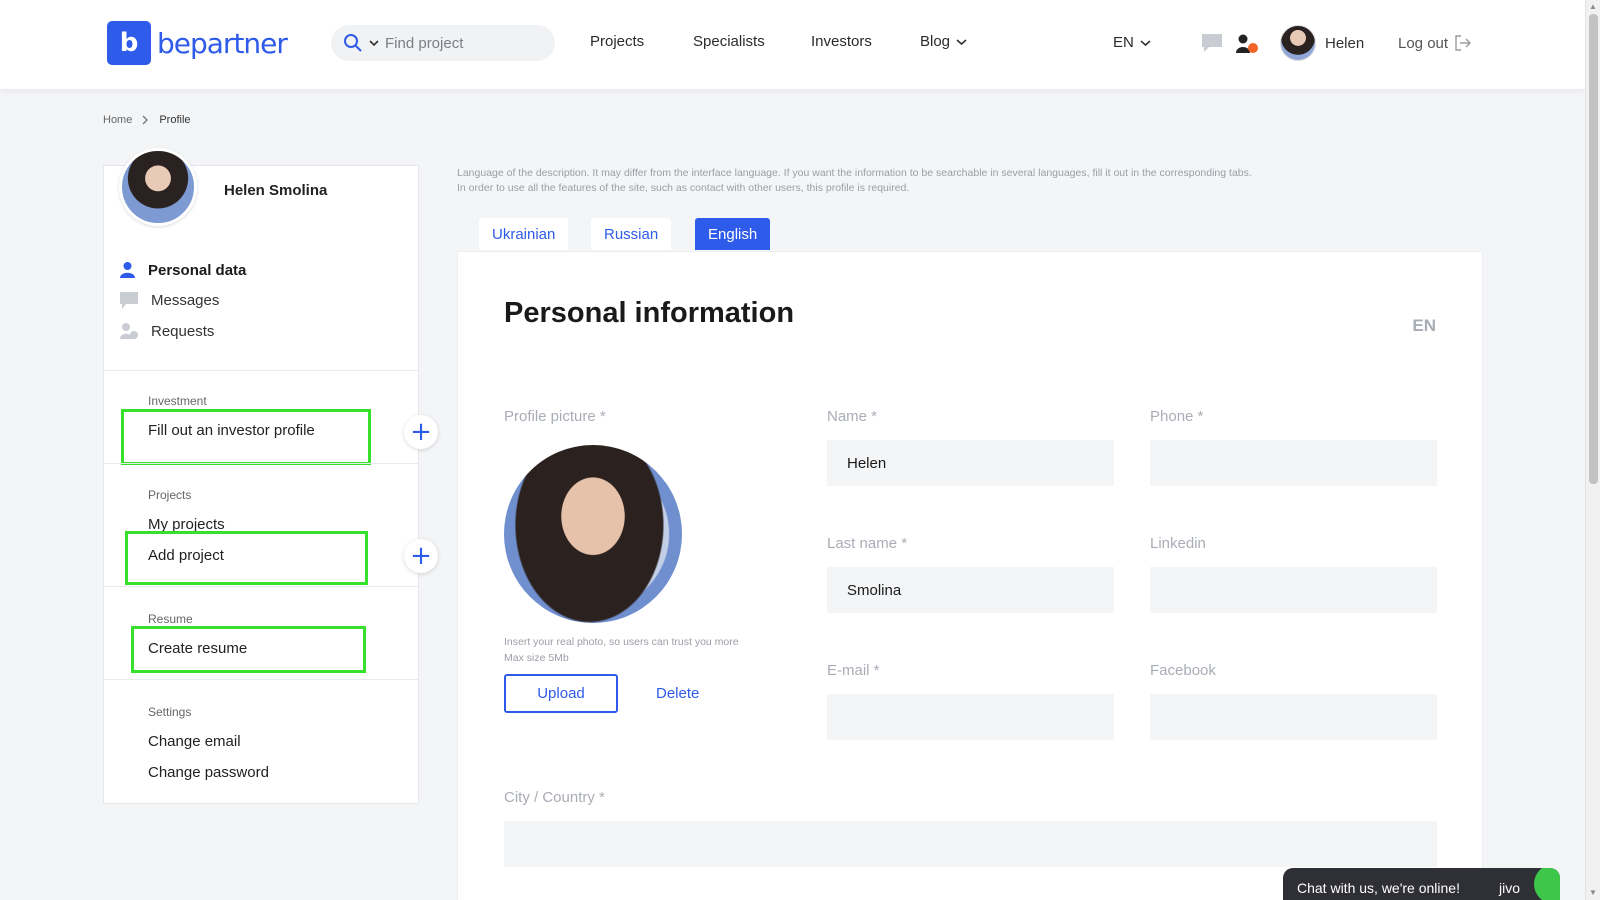  Describe the element at coordinates (353, 43) in the screenshot. I see `search-icon` at that location.